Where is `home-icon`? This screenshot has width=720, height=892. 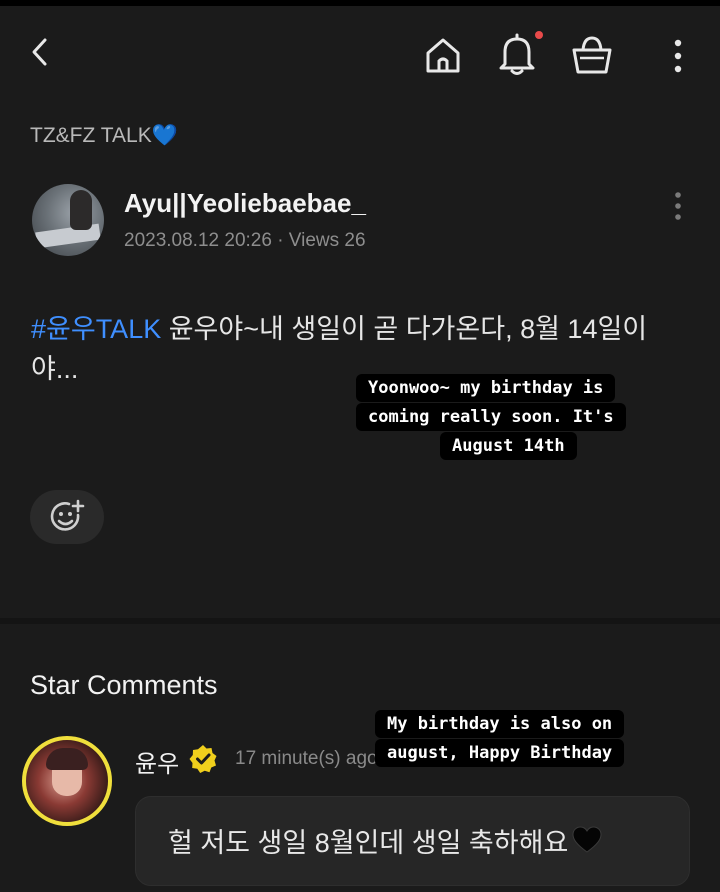
home-icon is located at coordinates (443, 55).